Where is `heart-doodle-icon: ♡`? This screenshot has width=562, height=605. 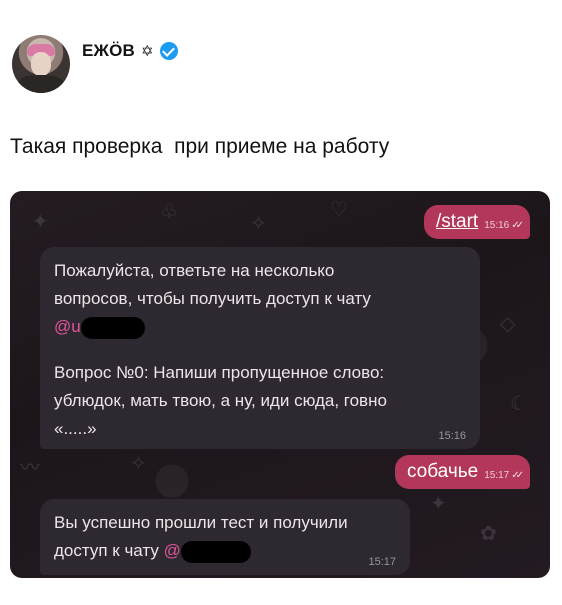
heart-doodle-icon: ♡ is located at coordinates (339, 210).